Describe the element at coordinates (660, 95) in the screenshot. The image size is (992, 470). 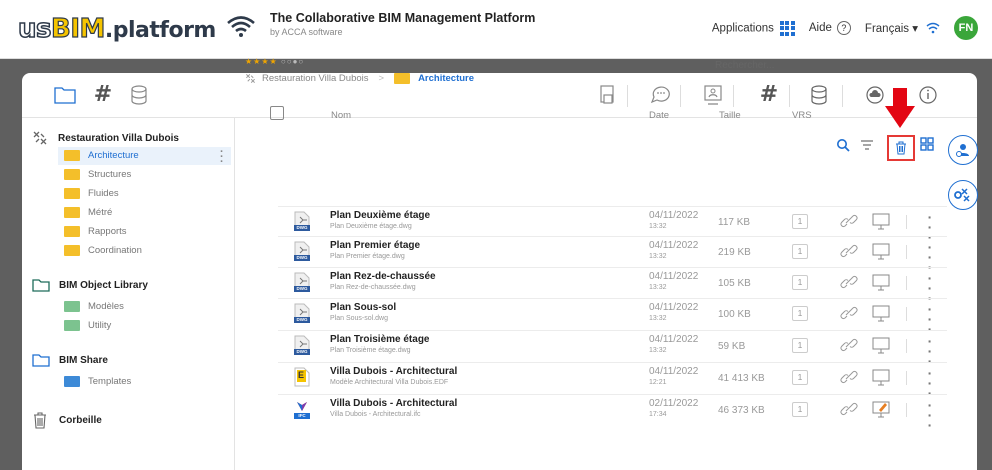
I see `chat-icon` at that location.